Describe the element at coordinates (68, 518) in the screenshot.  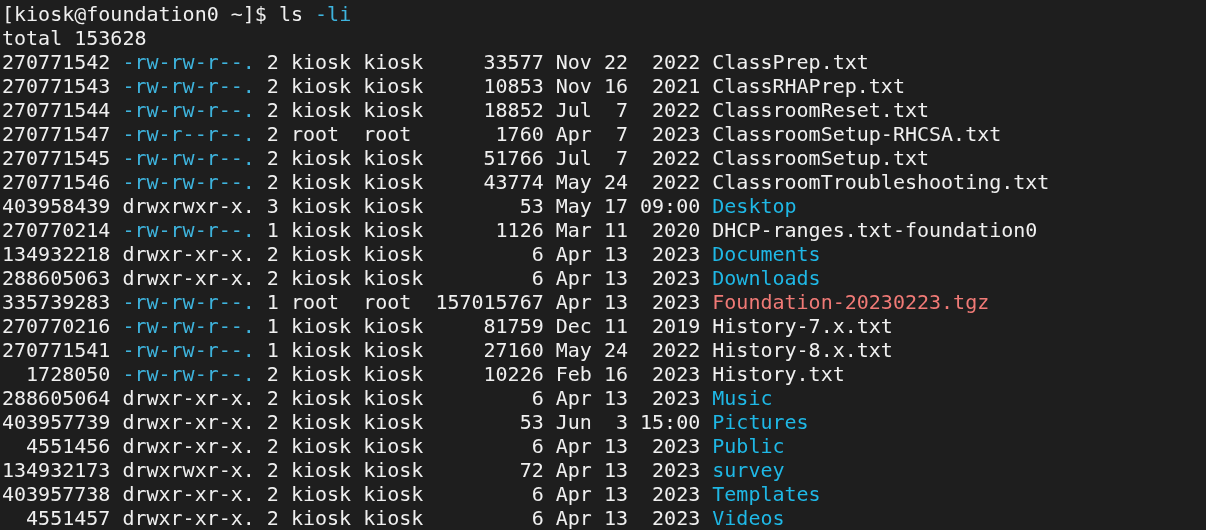
I see `inode-number: 4551457` at that location.